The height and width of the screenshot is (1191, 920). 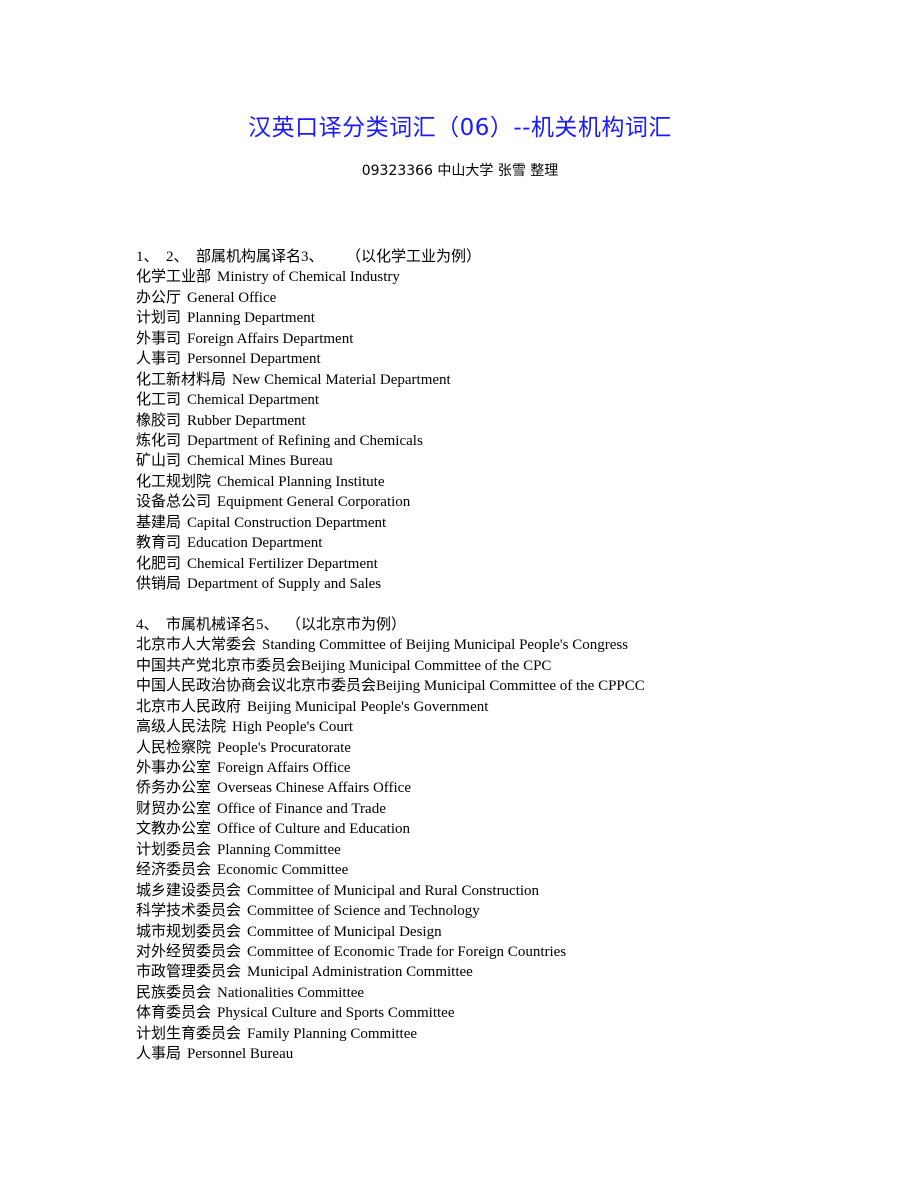 I want to click on entry-english: Municipal Administration Committee, so click(x=360, y=972).